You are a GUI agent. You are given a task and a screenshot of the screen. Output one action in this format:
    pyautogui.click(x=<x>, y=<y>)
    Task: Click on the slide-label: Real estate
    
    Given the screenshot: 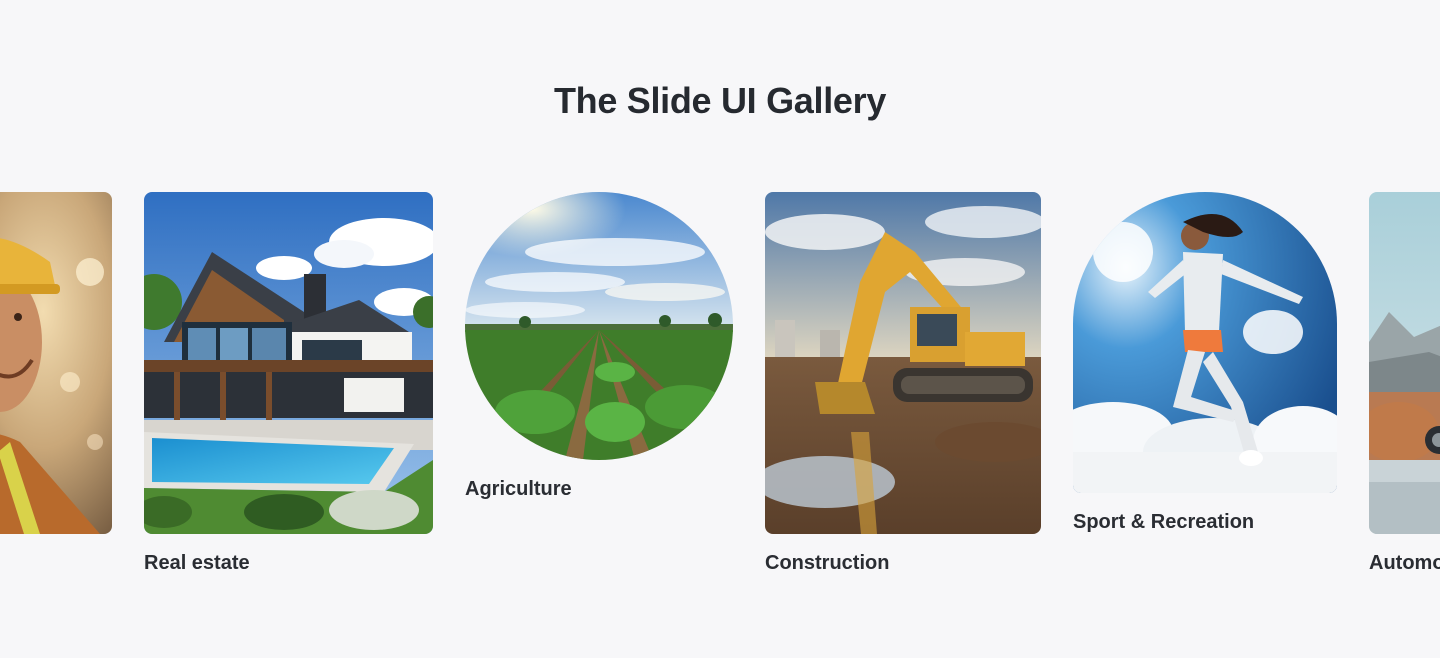 What is the action you would take?
    pyautogui.click(x=197, y=563)
    